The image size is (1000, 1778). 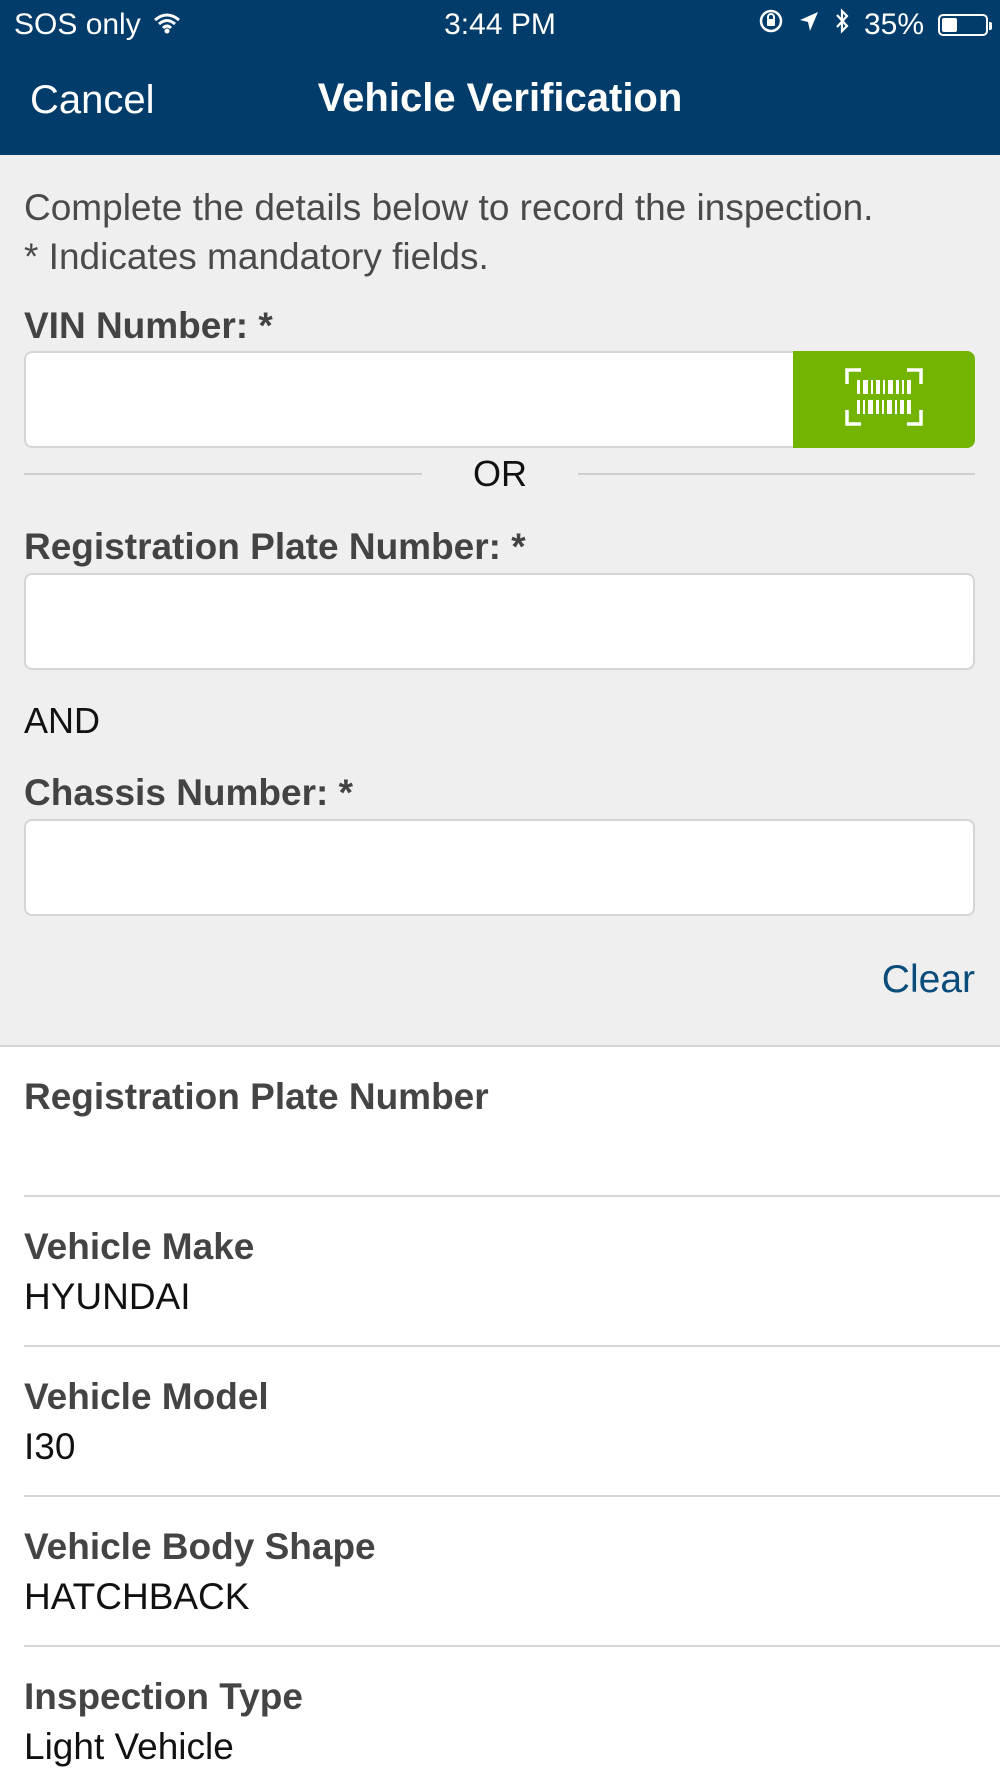 I want to click on barcode-scan-button, so click(x=884, y=399).